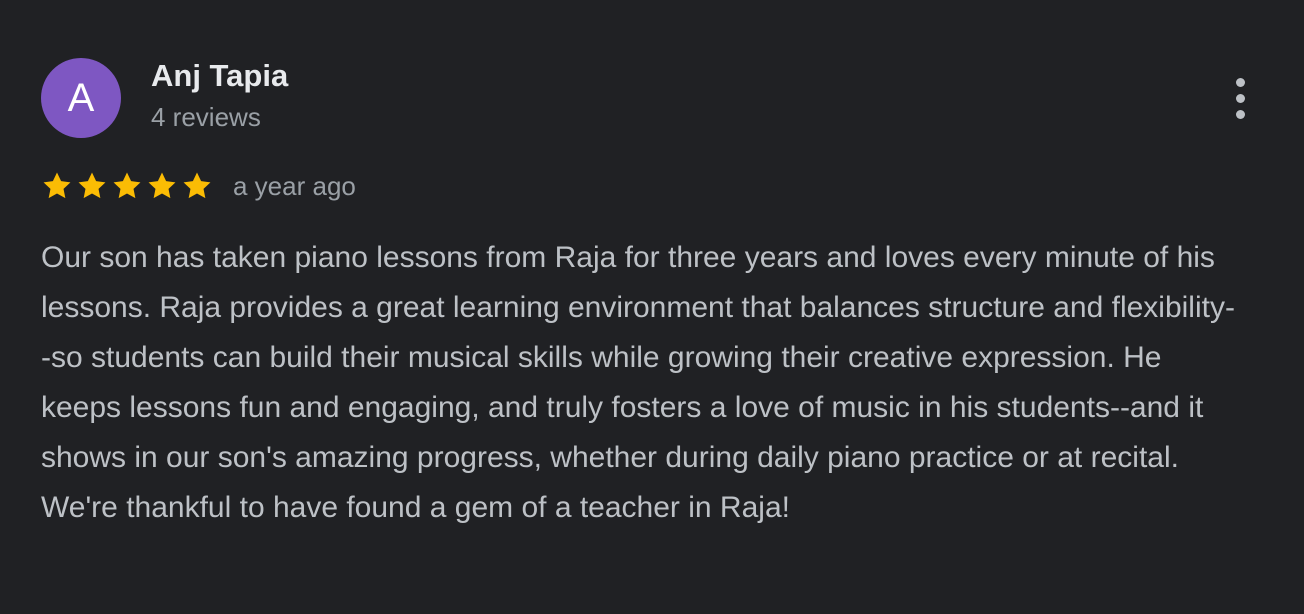 The height and width of the screenshot is (614, 1304). I want to click on star-rating, so click(127, 186).